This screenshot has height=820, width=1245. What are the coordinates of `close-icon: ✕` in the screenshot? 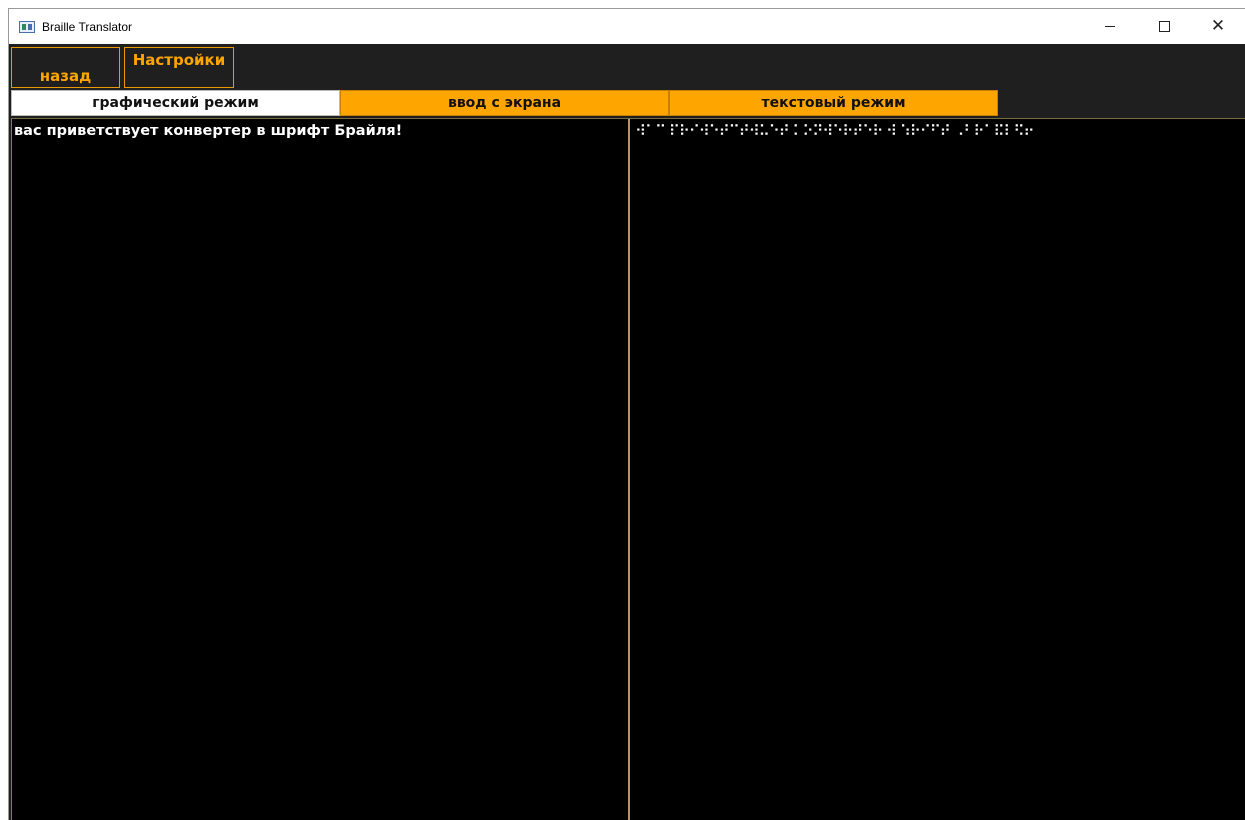 It's located at (1218, 26).